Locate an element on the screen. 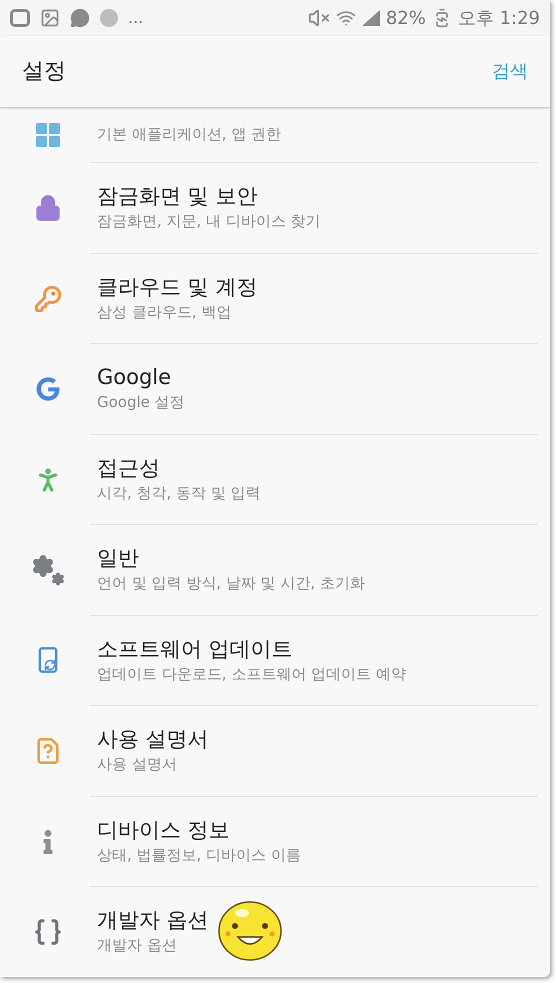 The height and width of the screenshot is (983, 556). mute-icon is located at coordinates (319, 18).